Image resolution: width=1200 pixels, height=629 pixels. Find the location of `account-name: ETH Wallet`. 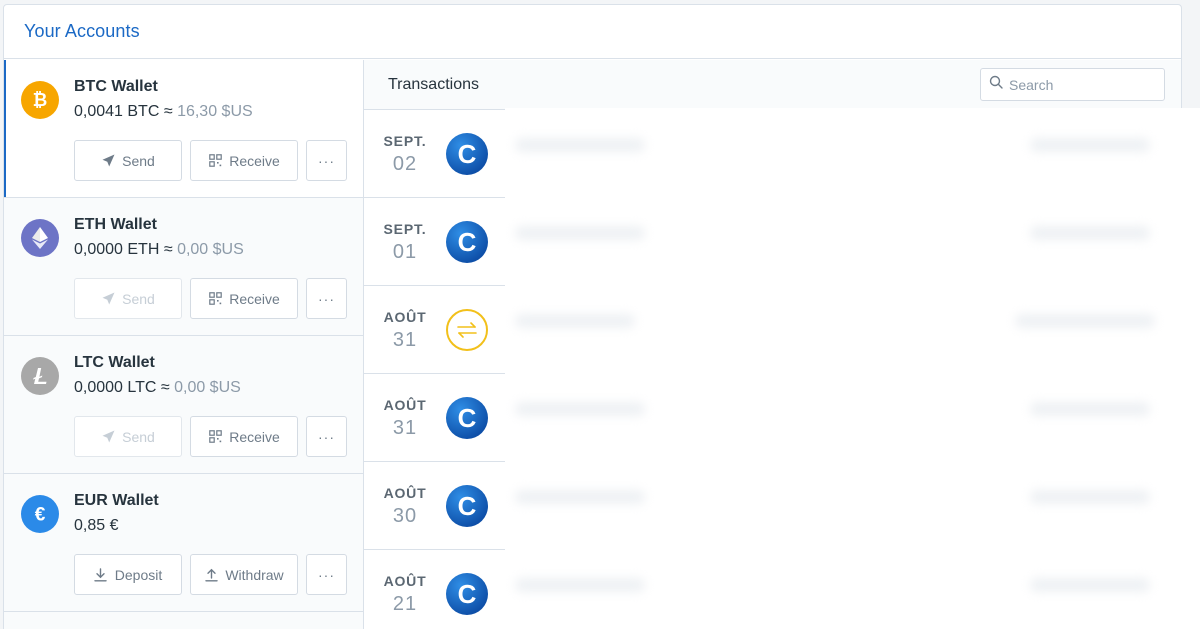

account-name: ETH Wallet is located at coordinates (115, 224).